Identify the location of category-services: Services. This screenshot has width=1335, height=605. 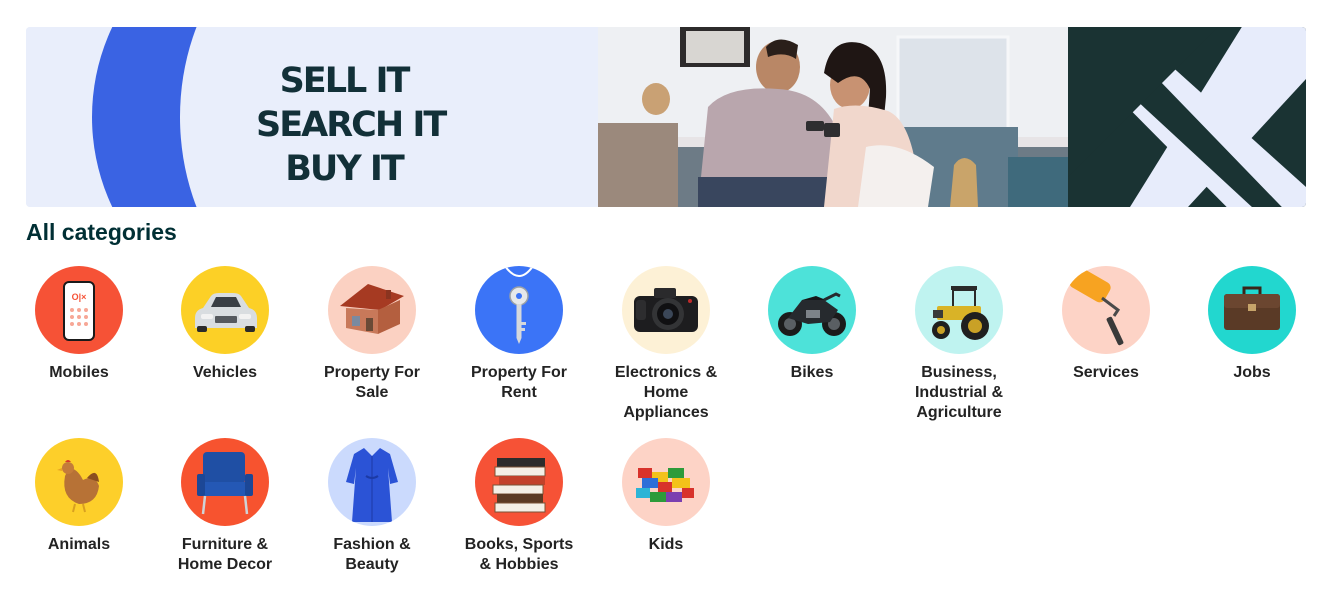
(1106, 324).